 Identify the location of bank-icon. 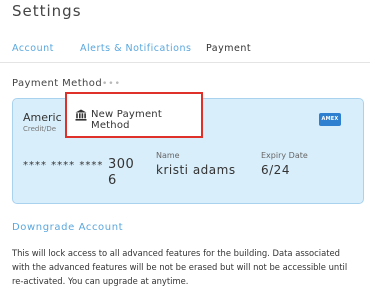
(81, 115).